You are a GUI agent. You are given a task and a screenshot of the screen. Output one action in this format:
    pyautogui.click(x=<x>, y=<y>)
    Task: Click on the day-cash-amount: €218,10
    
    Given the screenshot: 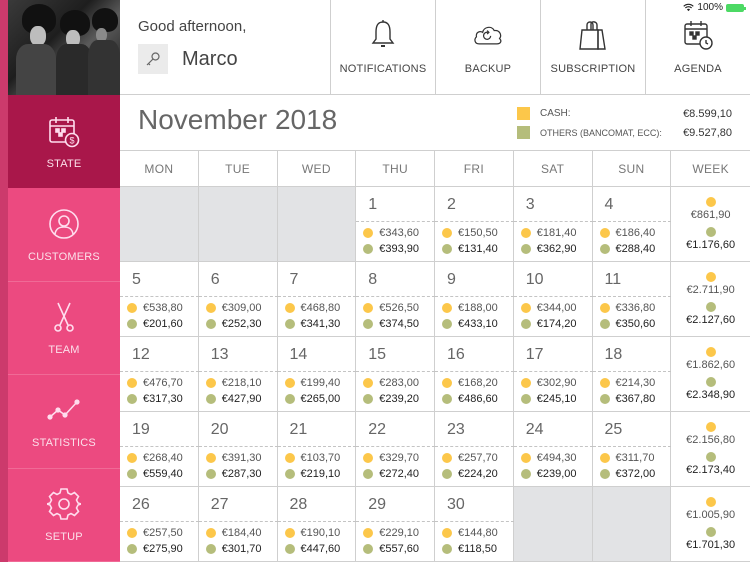 What is the action you would take?
    pyautogui.click(x=233, y=383)
    